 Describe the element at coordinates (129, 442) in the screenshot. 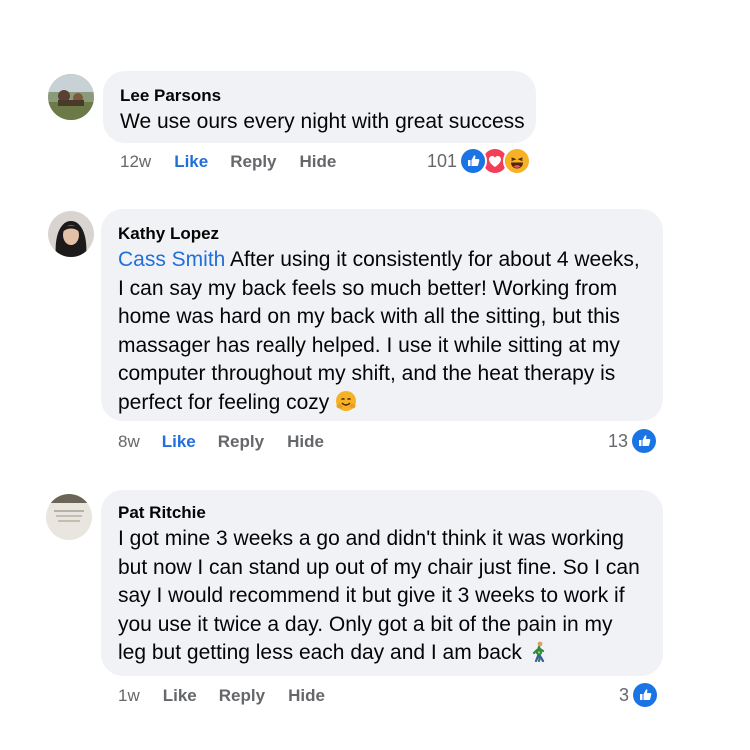

I see `comment-timestamp: 8w` at that location.